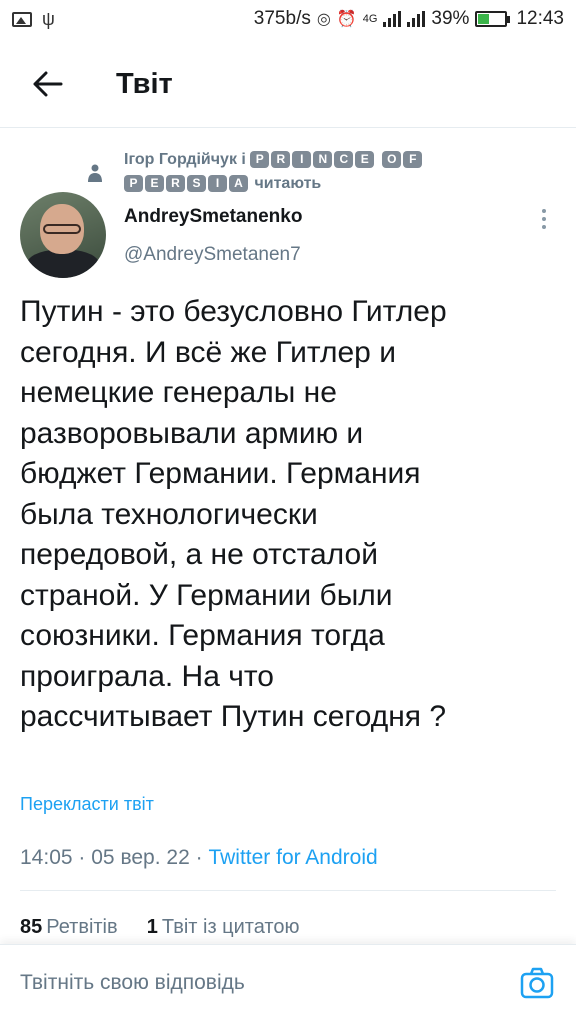  Describe the element at coordinates (282, 18) in the screenshot. I see `network-rate: 375b/s` at that location.